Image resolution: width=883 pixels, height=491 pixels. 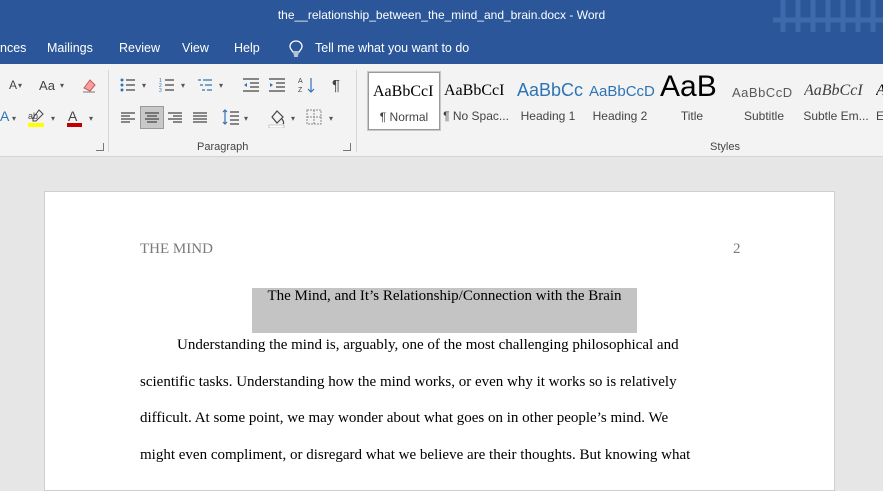 I want to click on font-dialog-launcher, so click(x=100, y=147).